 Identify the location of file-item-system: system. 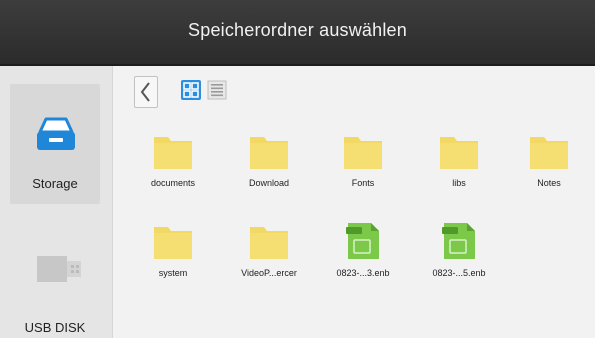
(173, 262).